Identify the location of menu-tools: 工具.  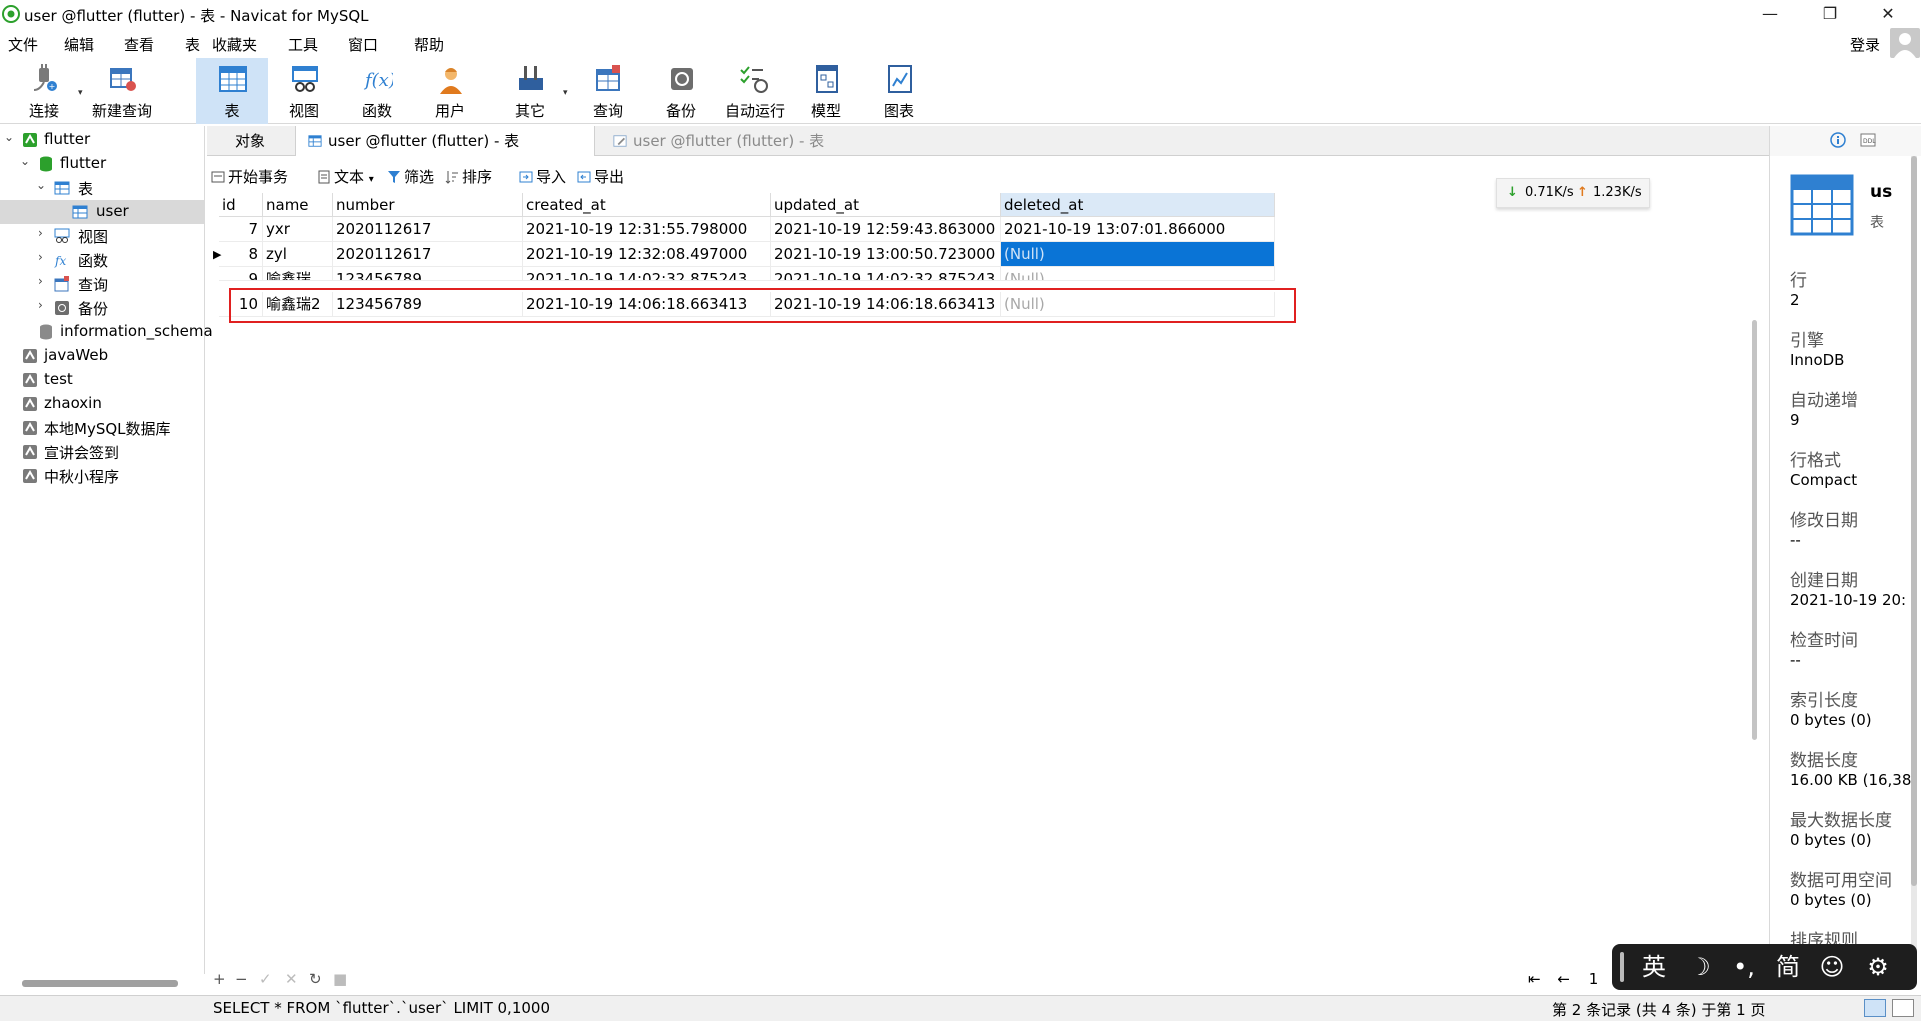
(303, 44).